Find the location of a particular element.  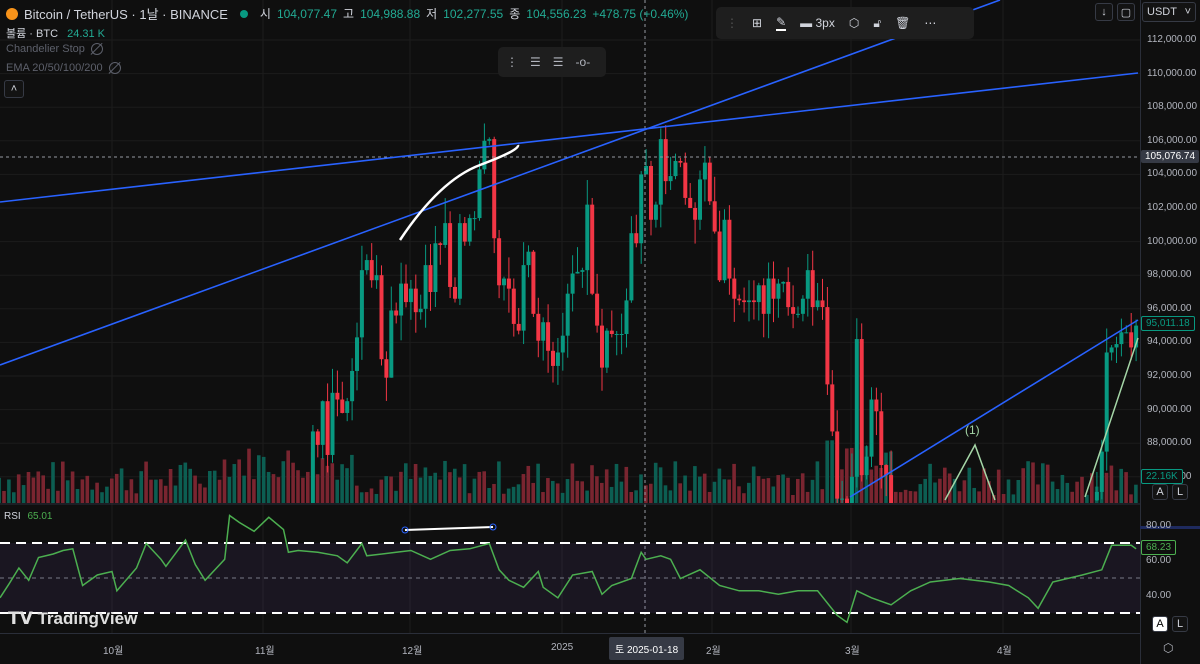

time-axis: 10월 11월 12월 2025 2월 3월 4월 토 2025-01-18 is located at coordinates (570, 648).